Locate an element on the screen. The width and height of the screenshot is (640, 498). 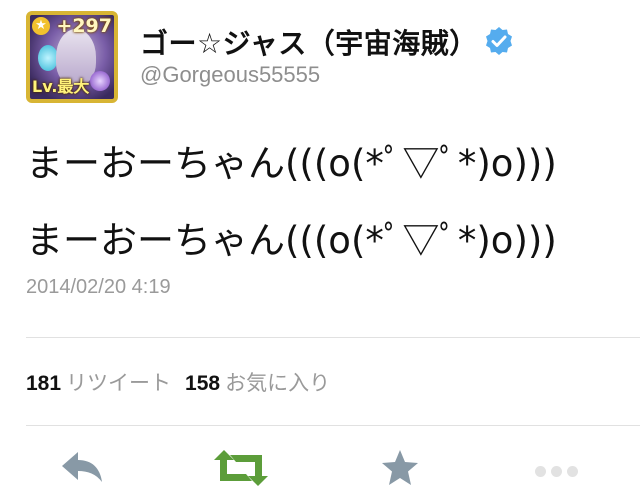
retweets-label: リツイート is located at coordinates (119, 383).